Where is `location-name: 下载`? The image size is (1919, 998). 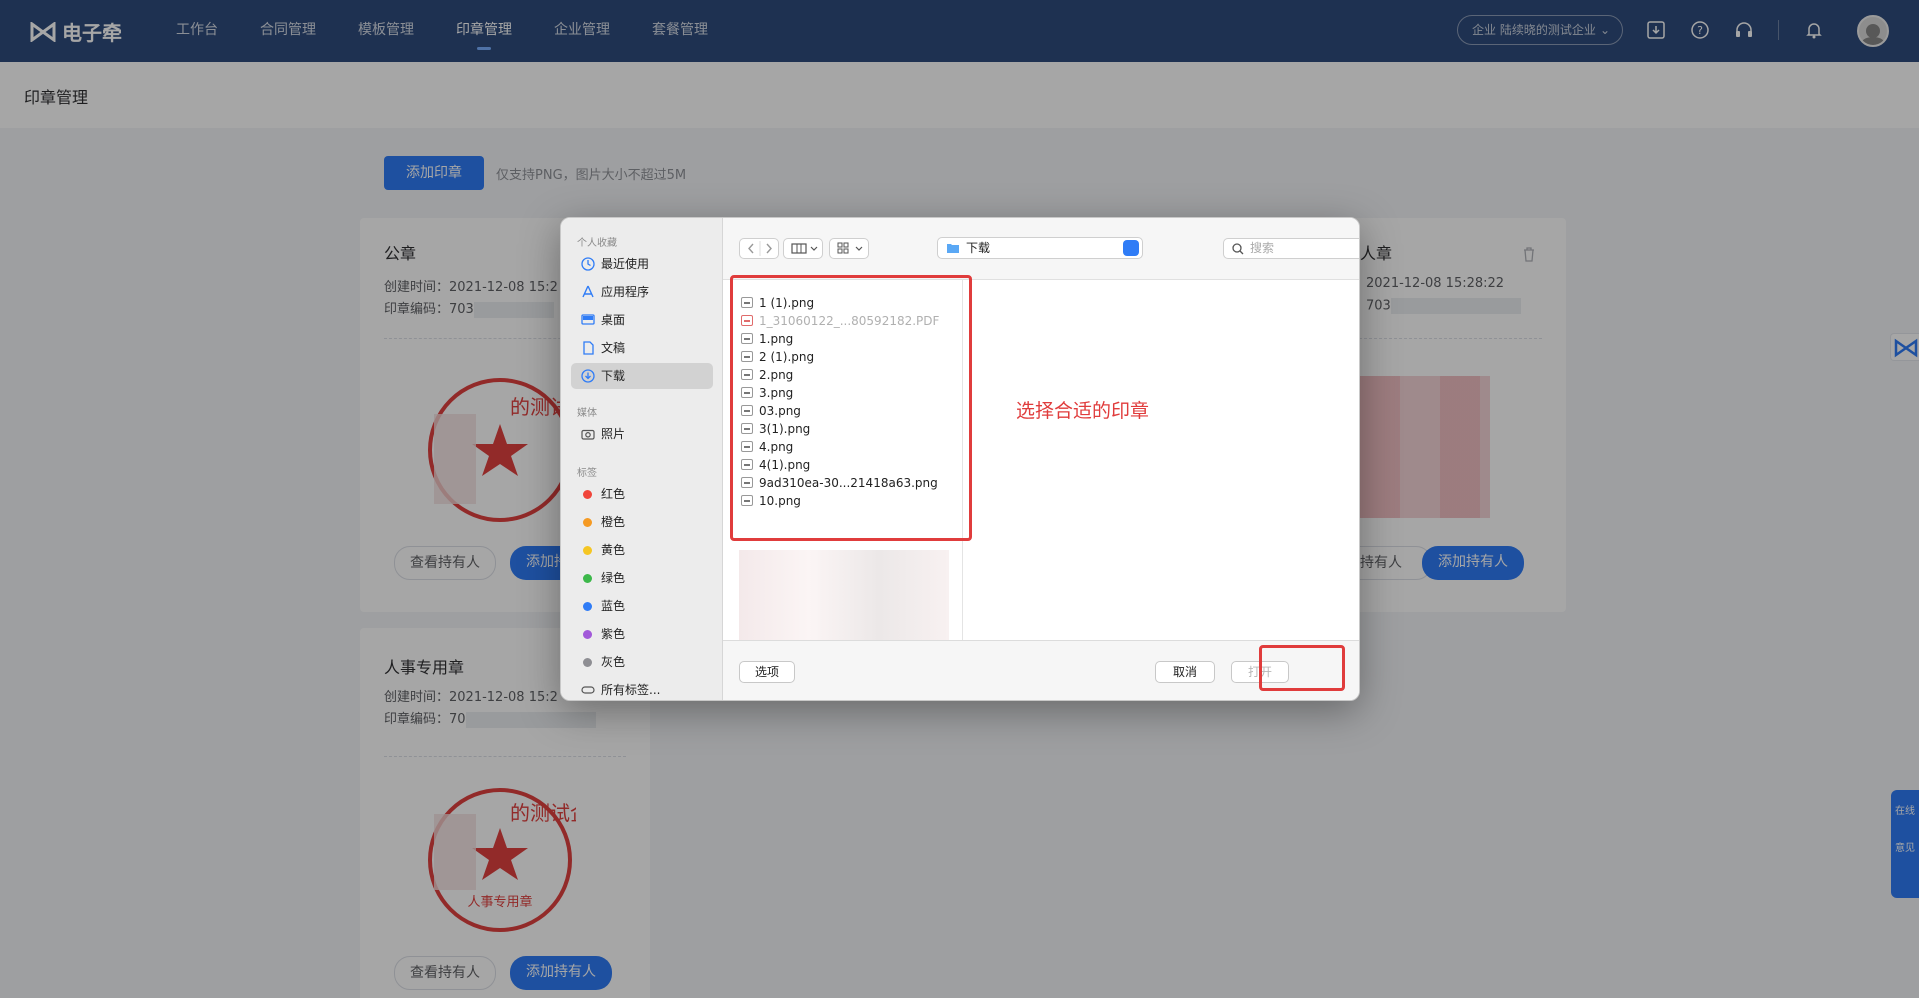 location-name: 下载 is located at coordinates (978, 248).